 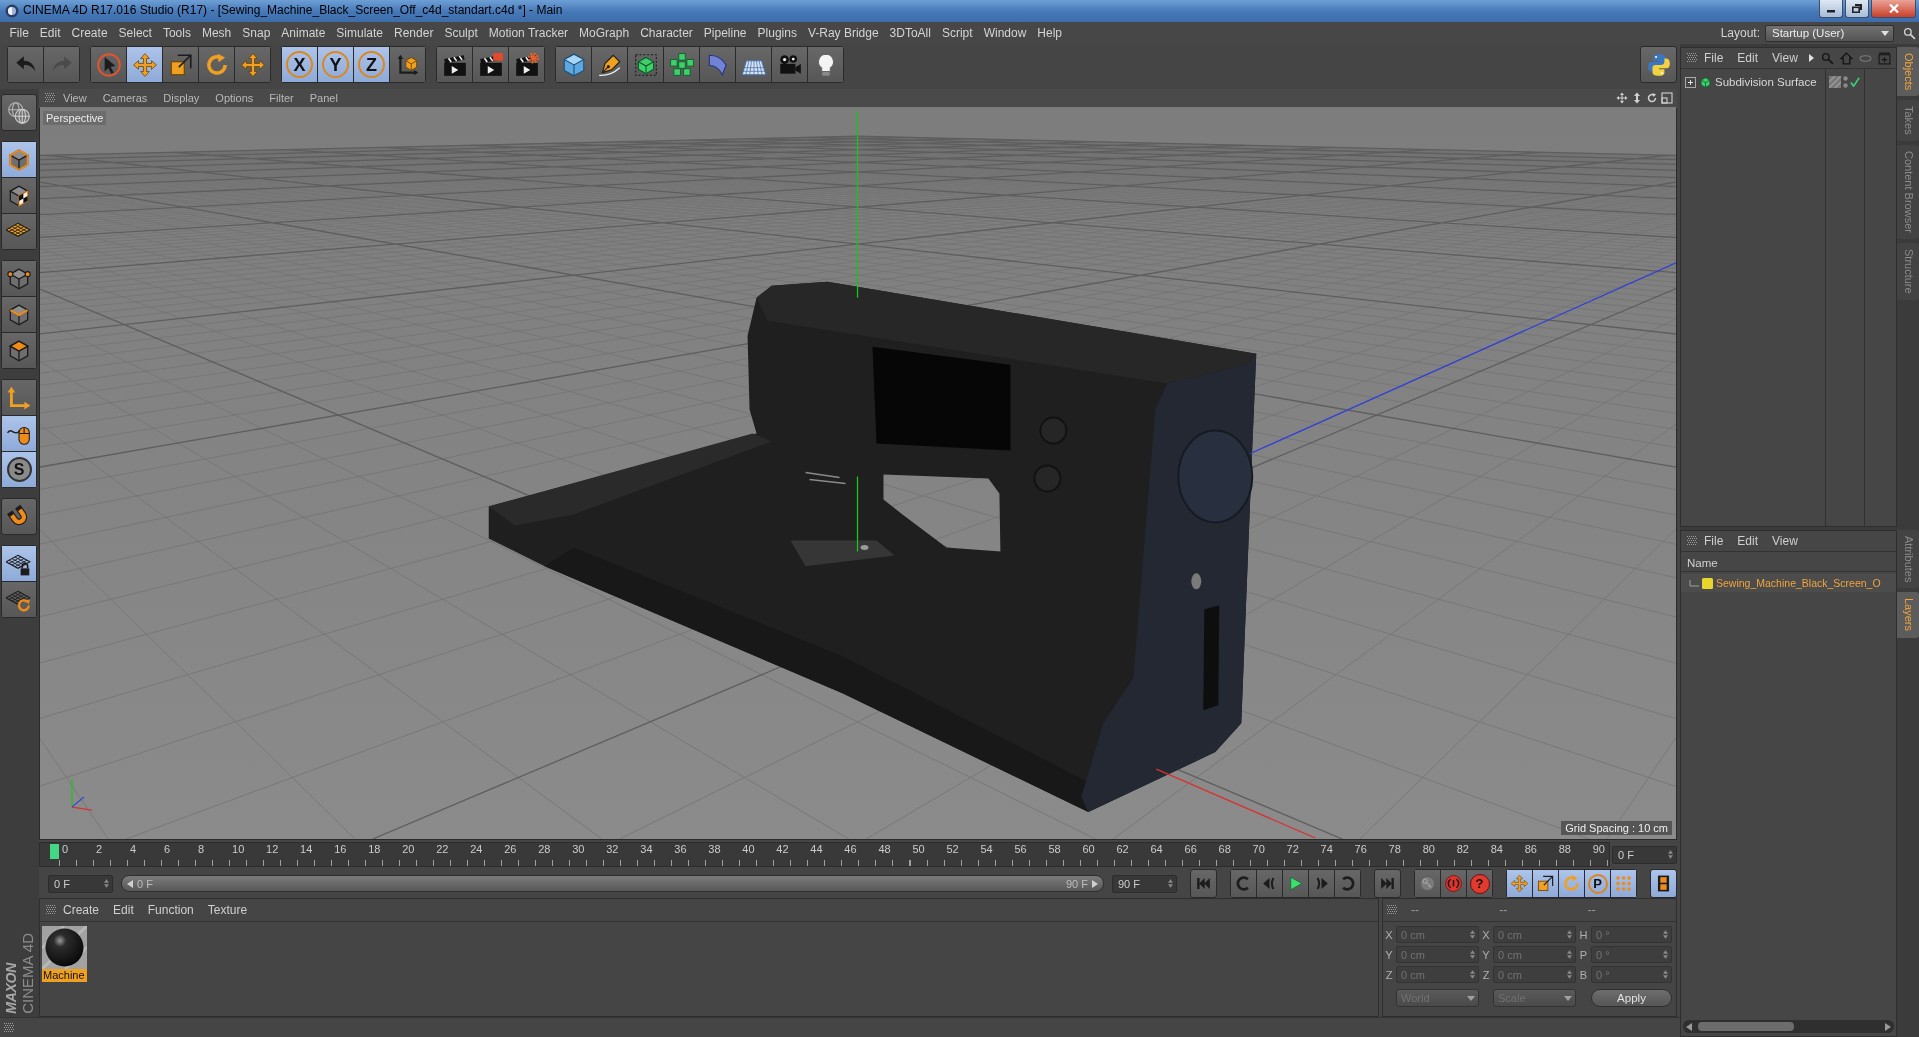 What do you see at coordinates (1855, 82) in the screenshot?
I see `check-icon` at bounding box center [1855, 82].